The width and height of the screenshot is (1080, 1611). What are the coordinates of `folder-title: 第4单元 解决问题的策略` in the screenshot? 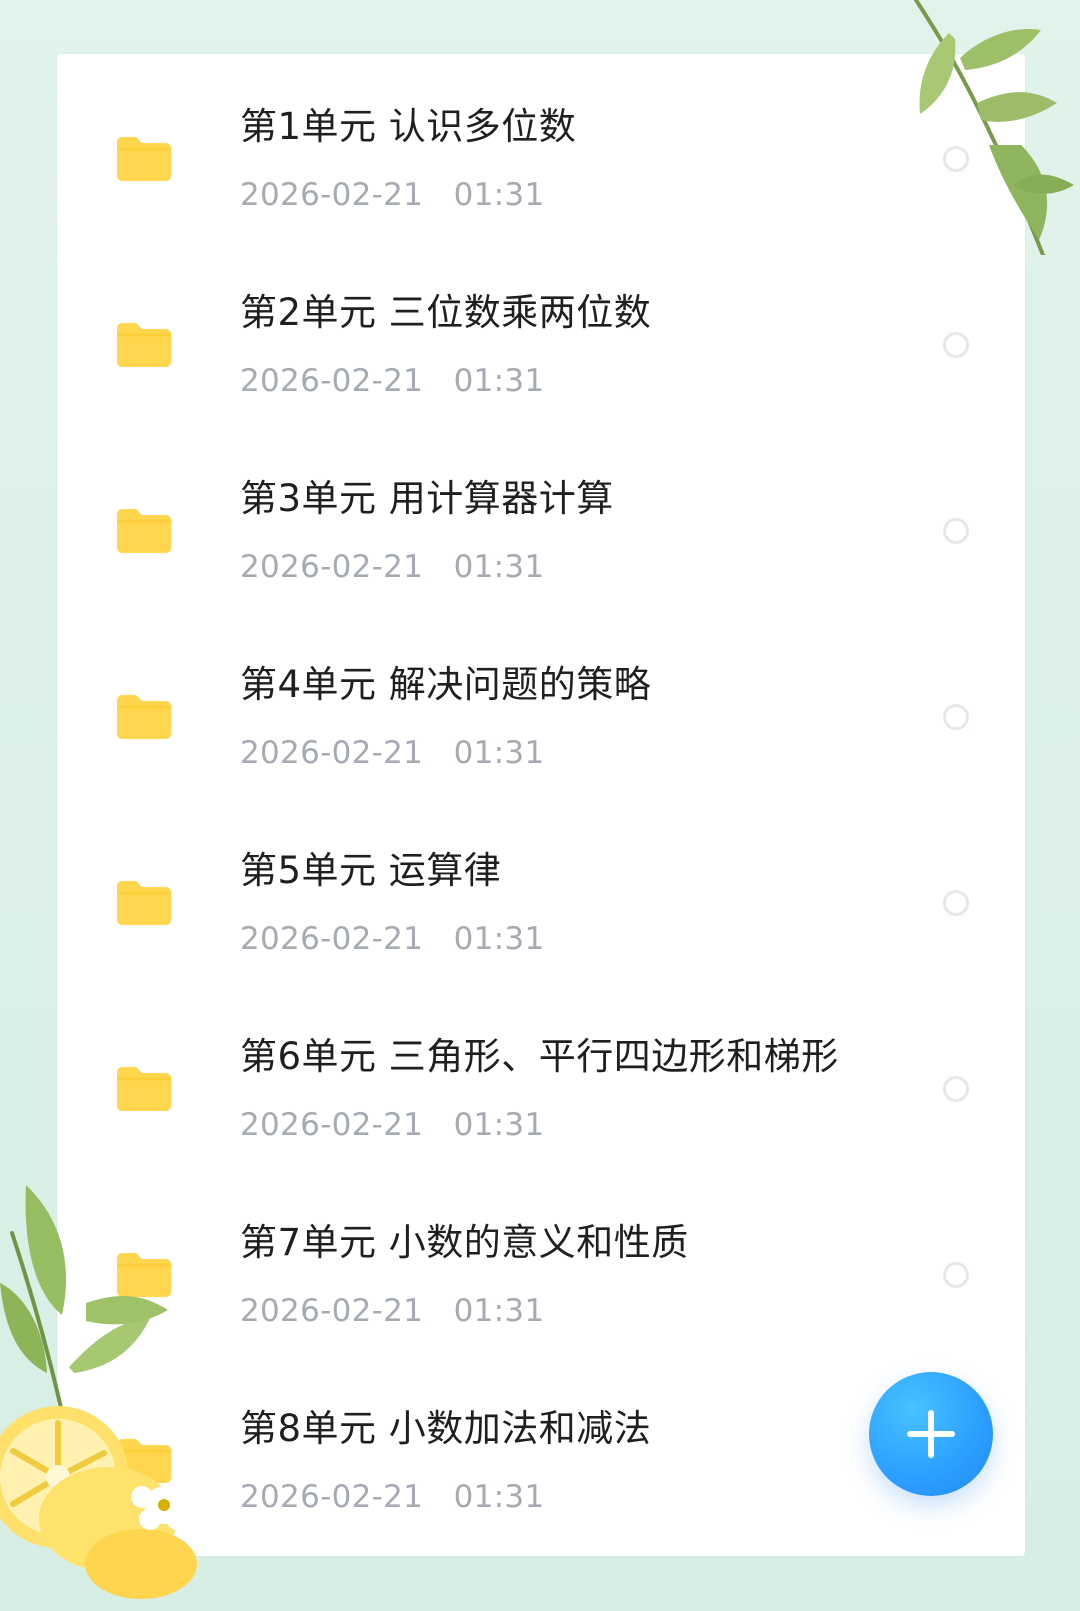 It's located at (446, 684).